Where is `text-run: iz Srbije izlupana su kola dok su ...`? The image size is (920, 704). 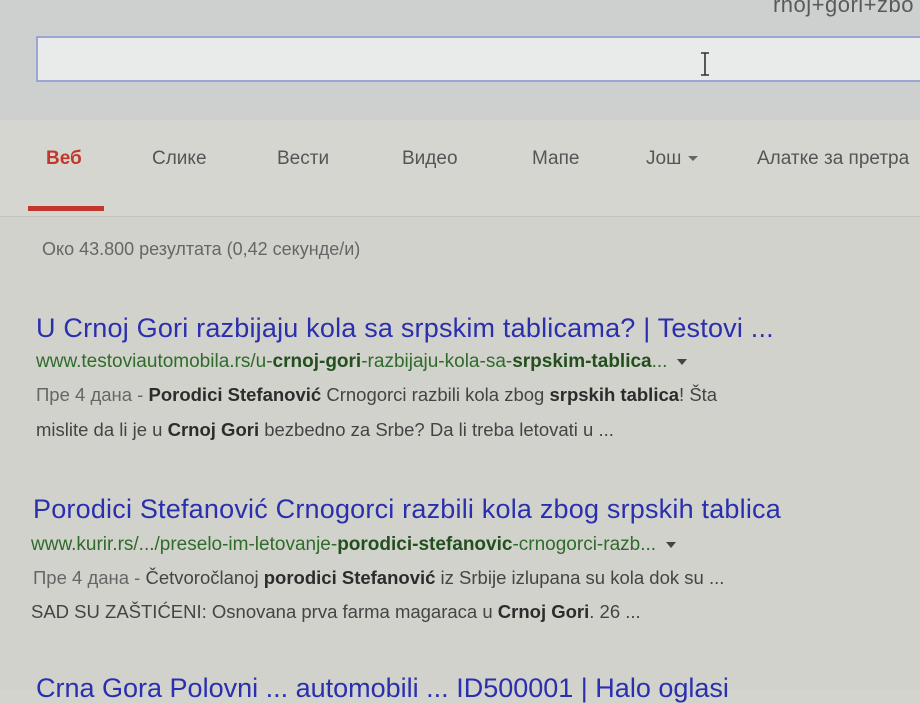 text-run: iz Srbije izlupana su kola dok su ... is located at coordinates (580, 577).